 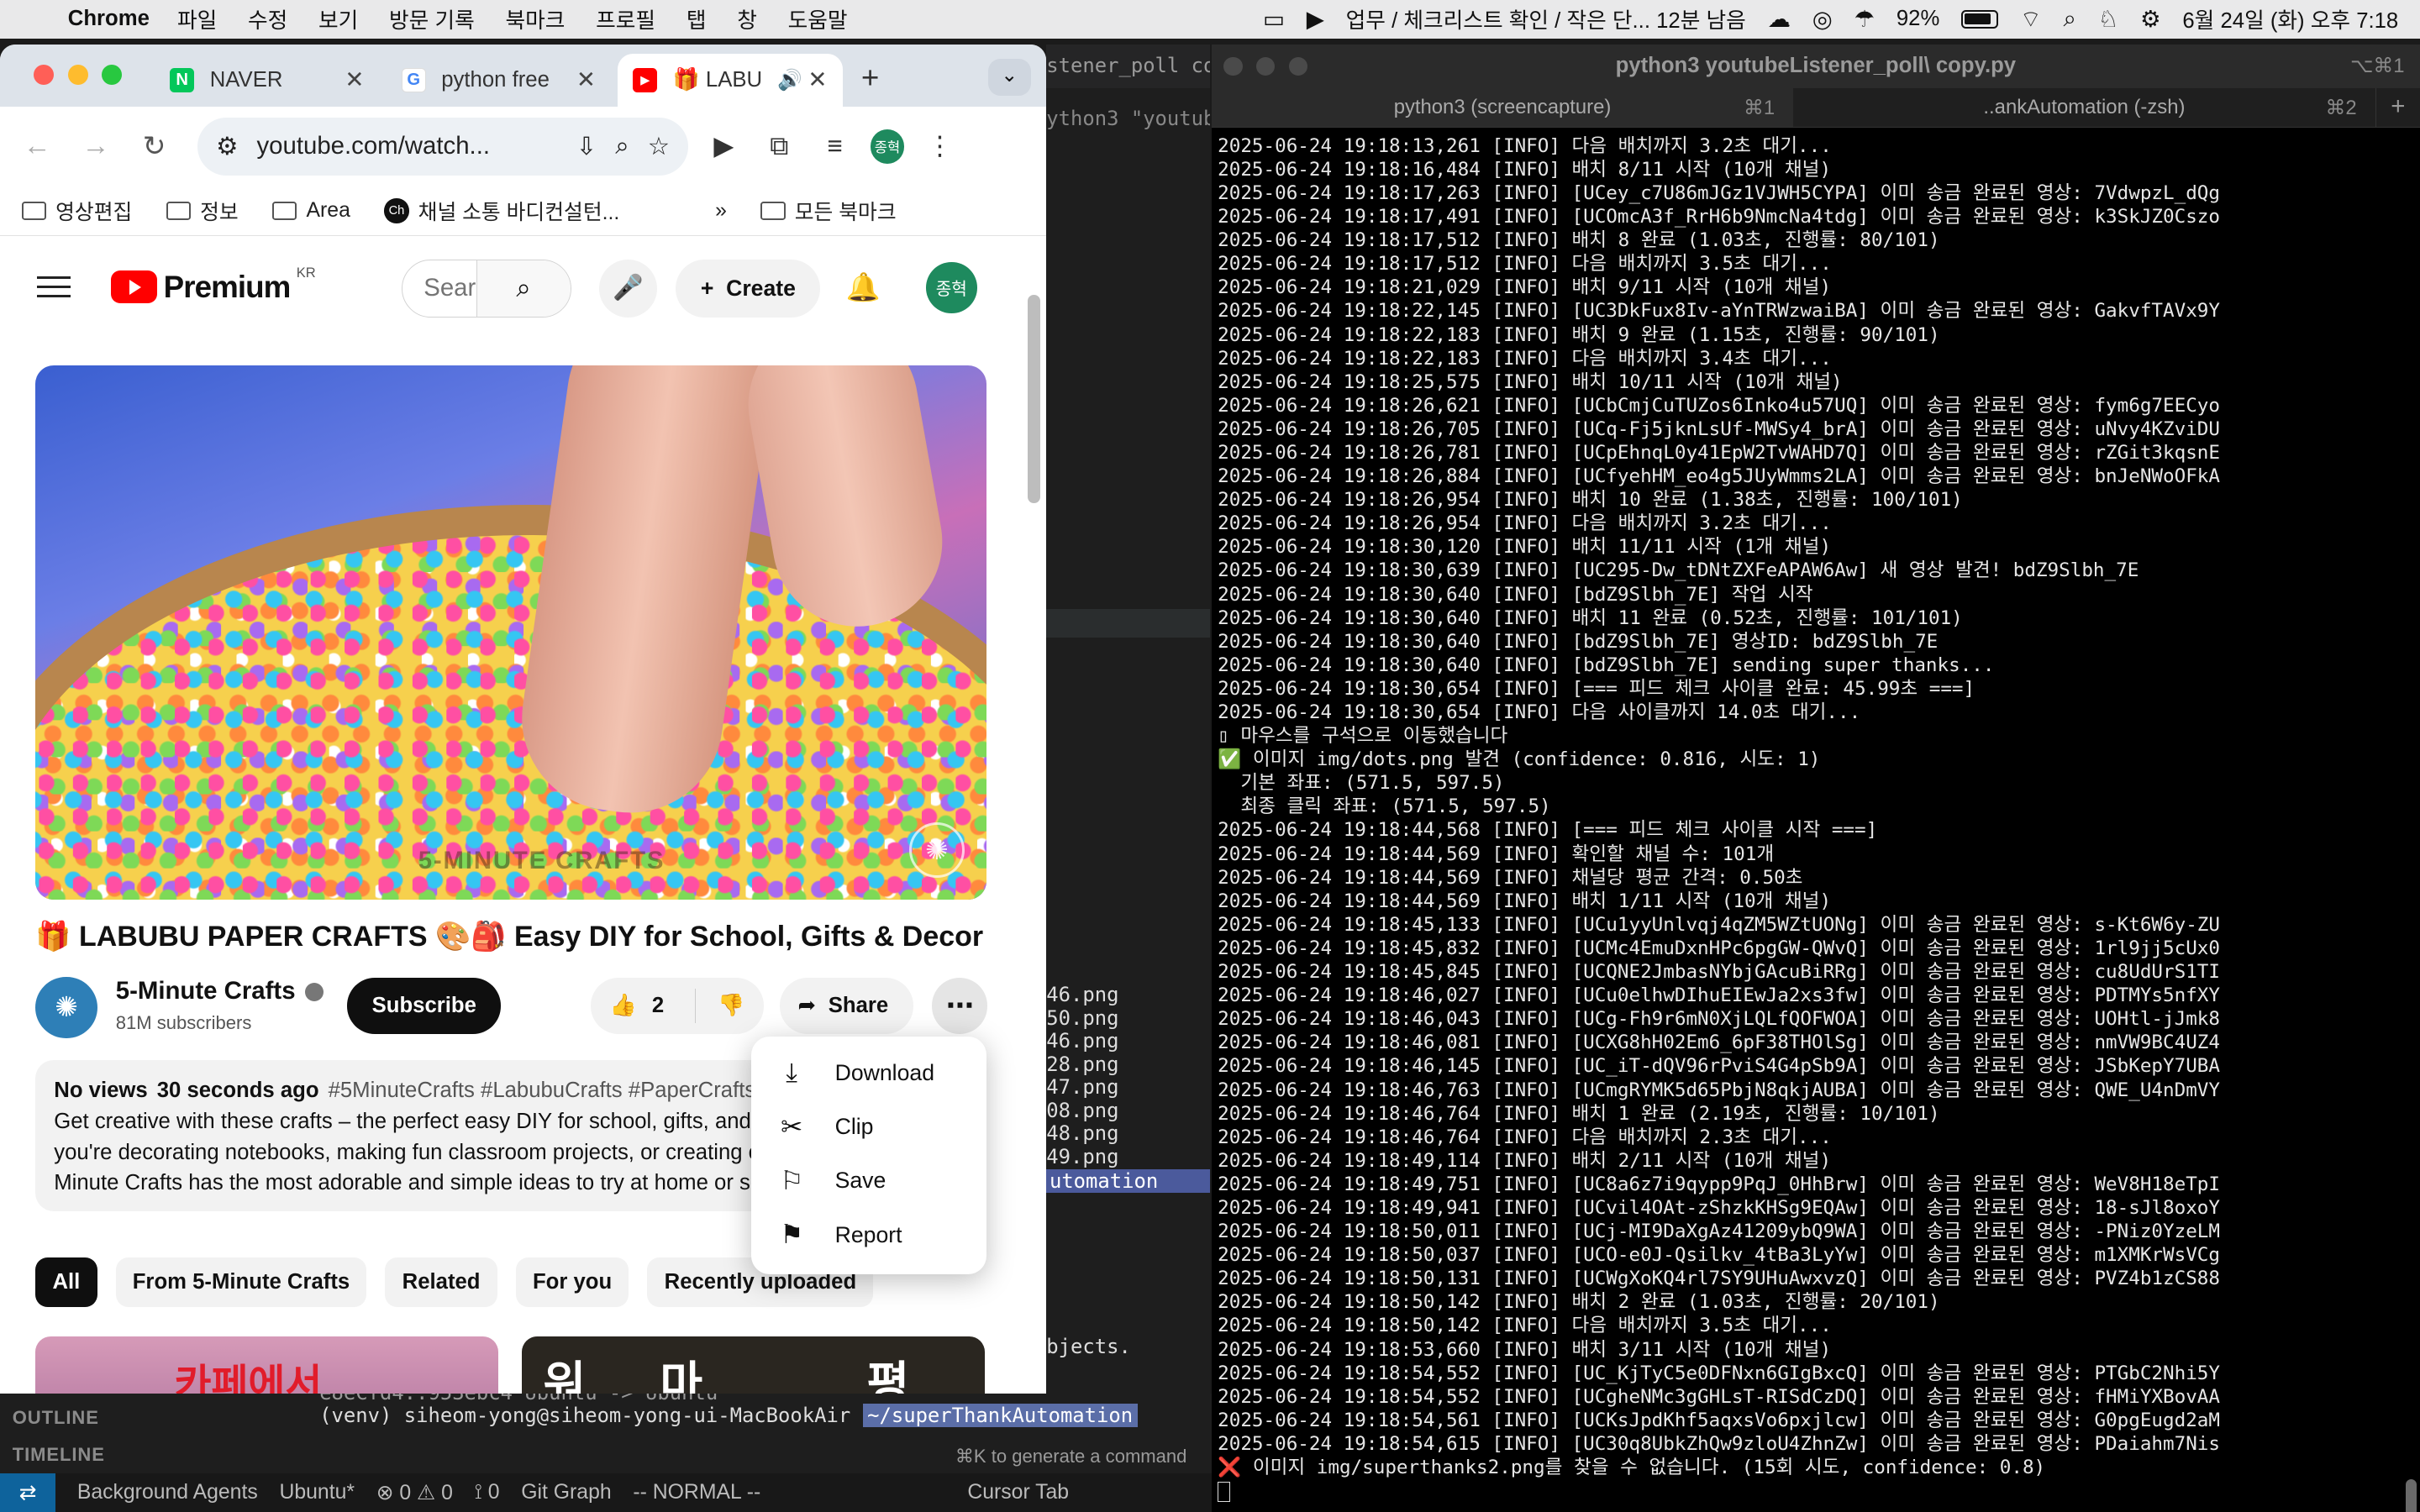 I want to click on related-video-thumbnail: 카페에서, so click(x=267, y=1365).